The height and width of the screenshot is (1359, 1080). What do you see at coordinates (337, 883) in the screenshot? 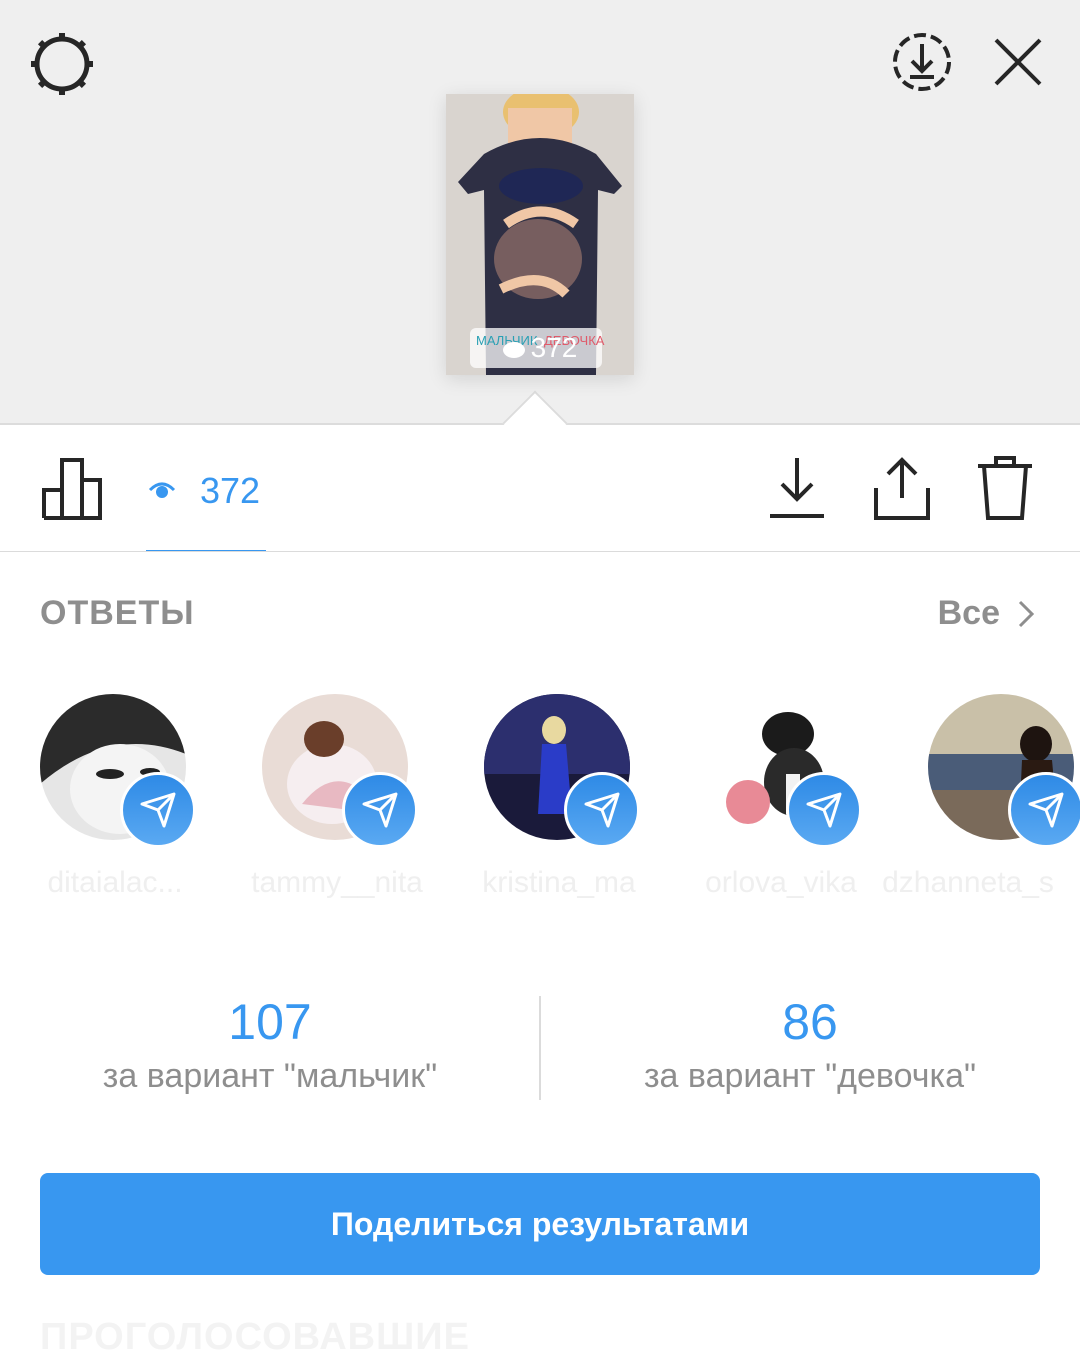
I see `responder-username: tammy__nita` at bounding box center [337, 883].